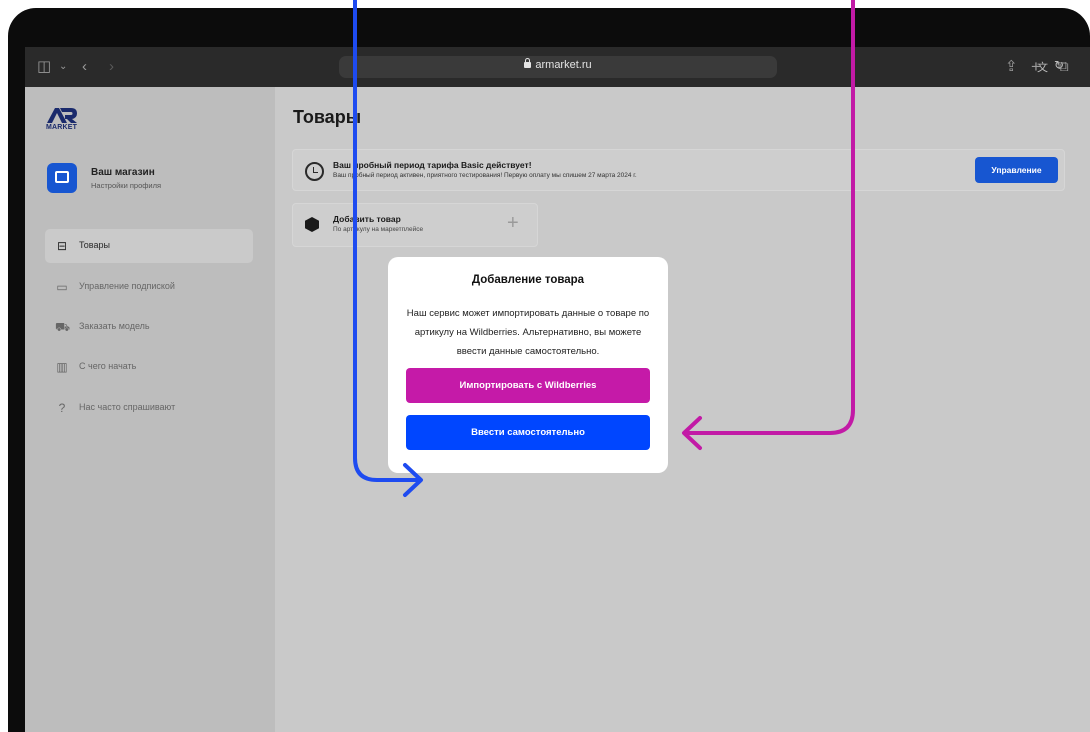 The width and height of the screenshot is (1090, 732). I want to click on share-icon: ⇪, so click(1011, 67).